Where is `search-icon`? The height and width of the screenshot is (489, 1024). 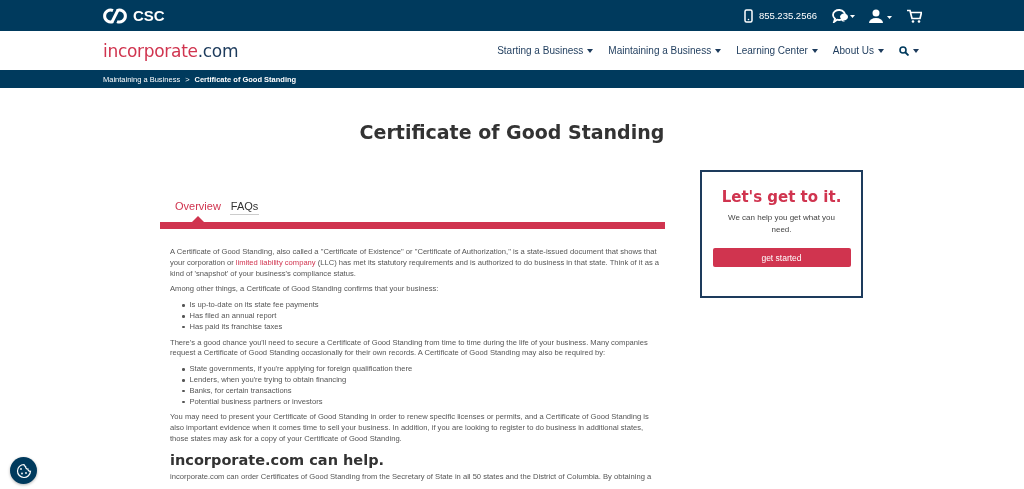
search-icon is located at coordinates (904, 50).